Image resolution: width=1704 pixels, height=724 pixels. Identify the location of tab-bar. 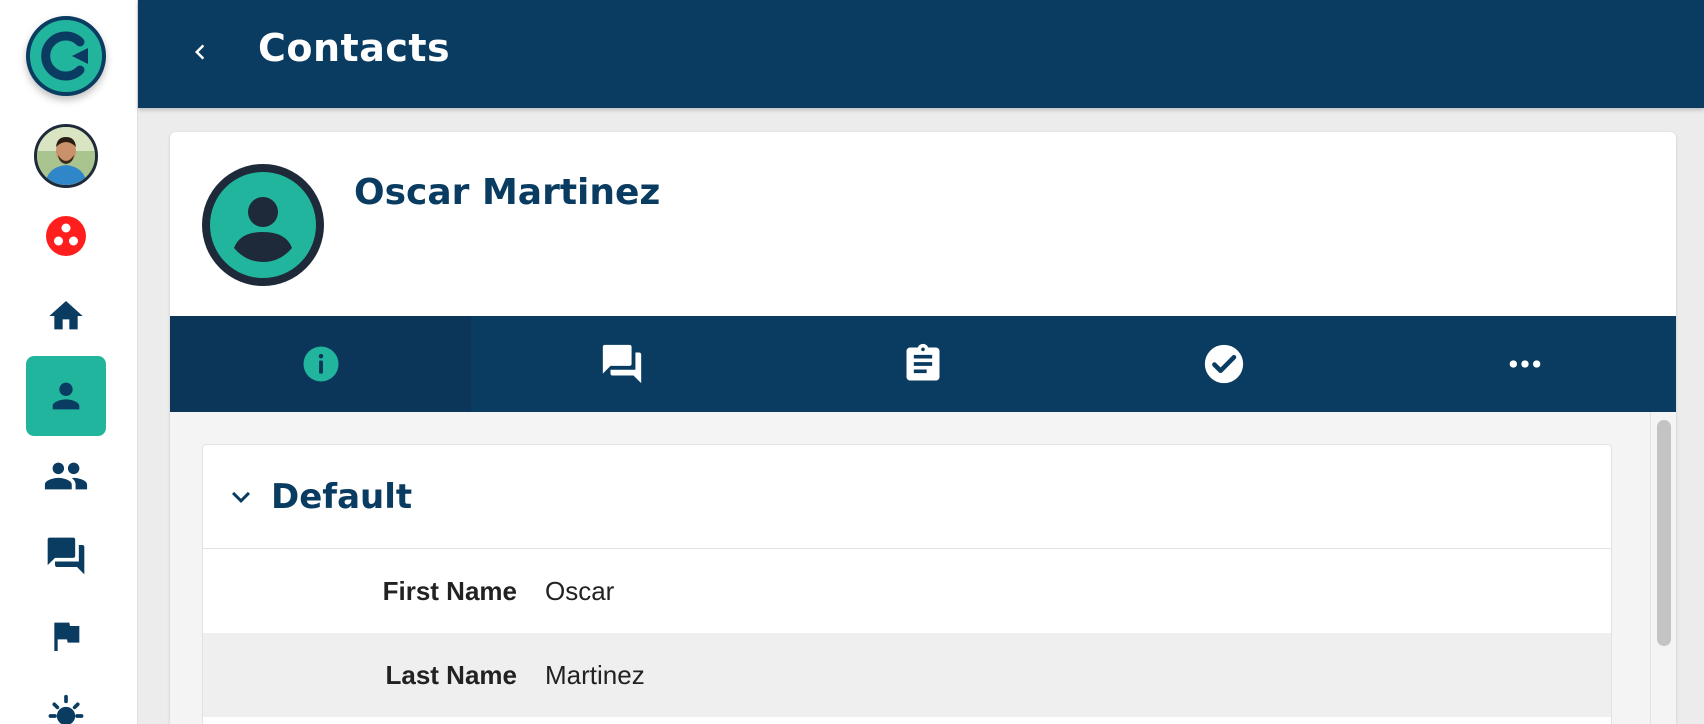
(923, 364).